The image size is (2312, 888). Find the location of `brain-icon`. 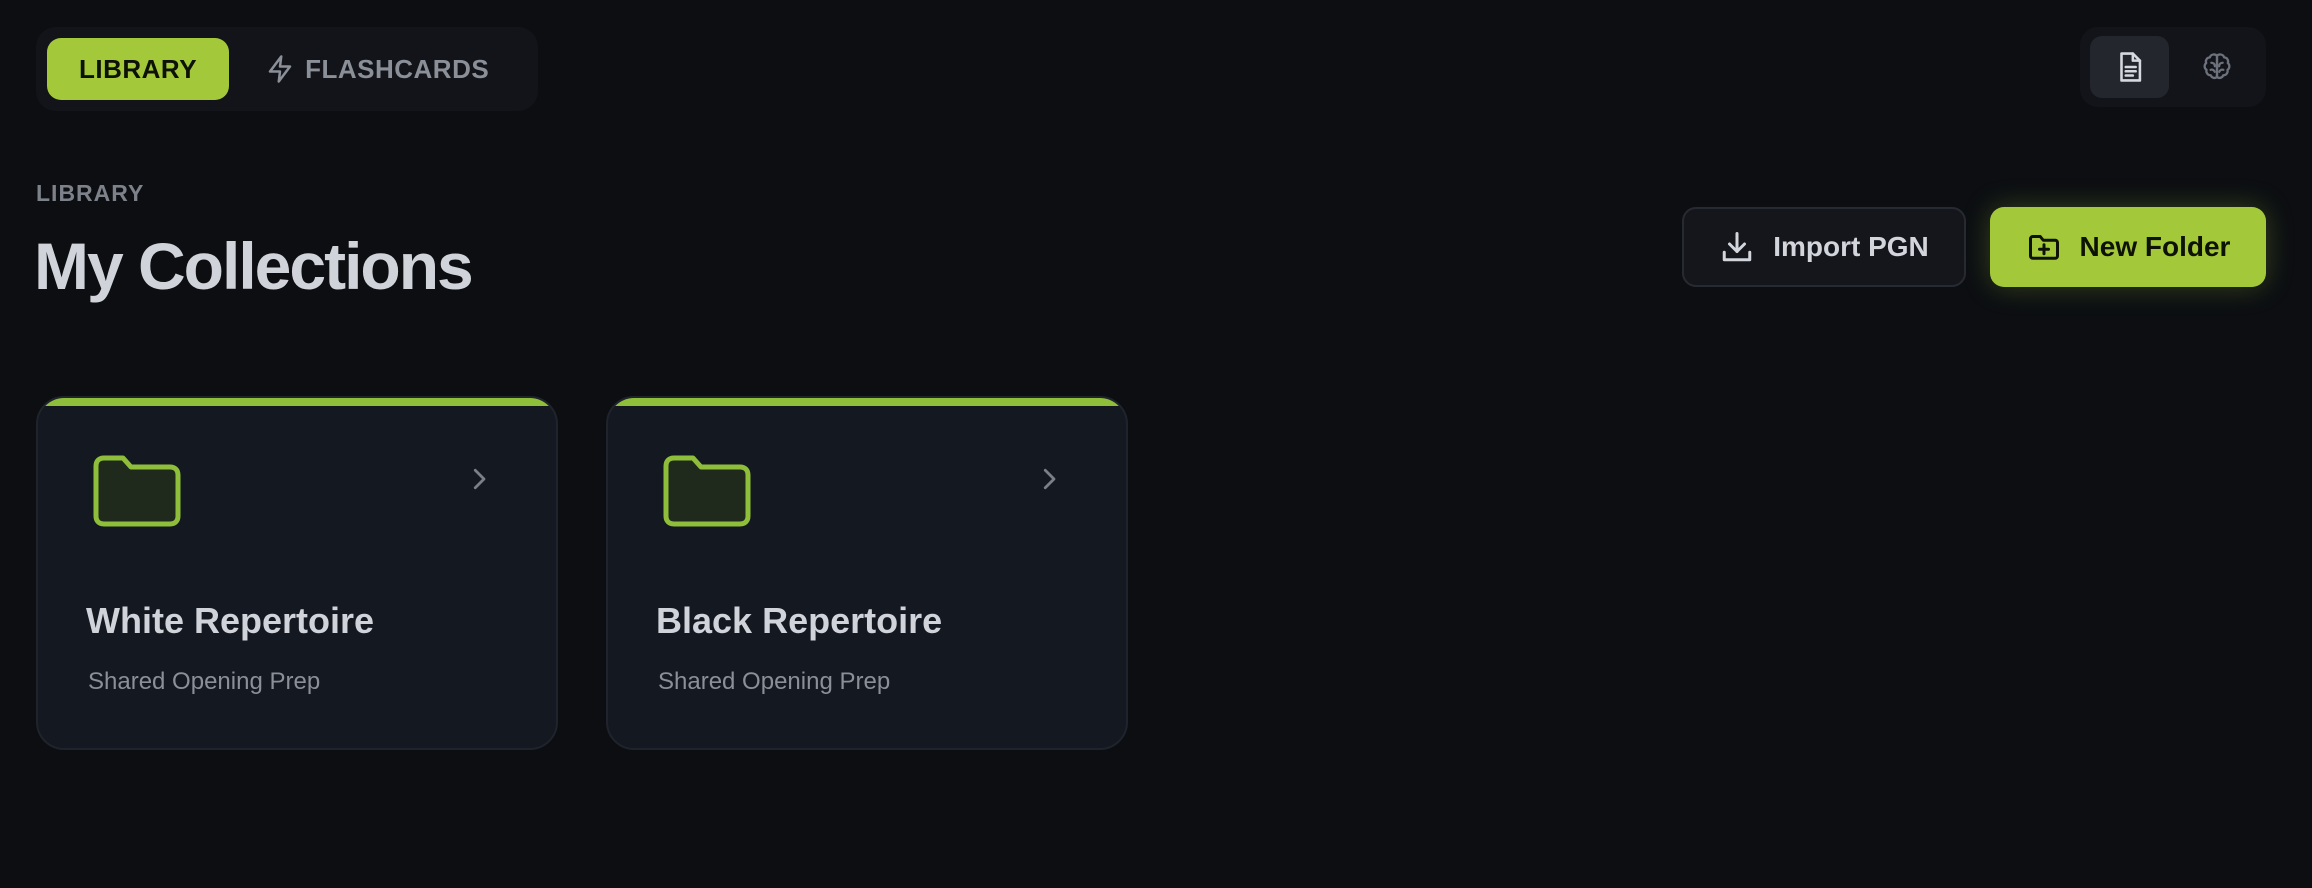

brain-icon is located at coordinates (2216, 66).